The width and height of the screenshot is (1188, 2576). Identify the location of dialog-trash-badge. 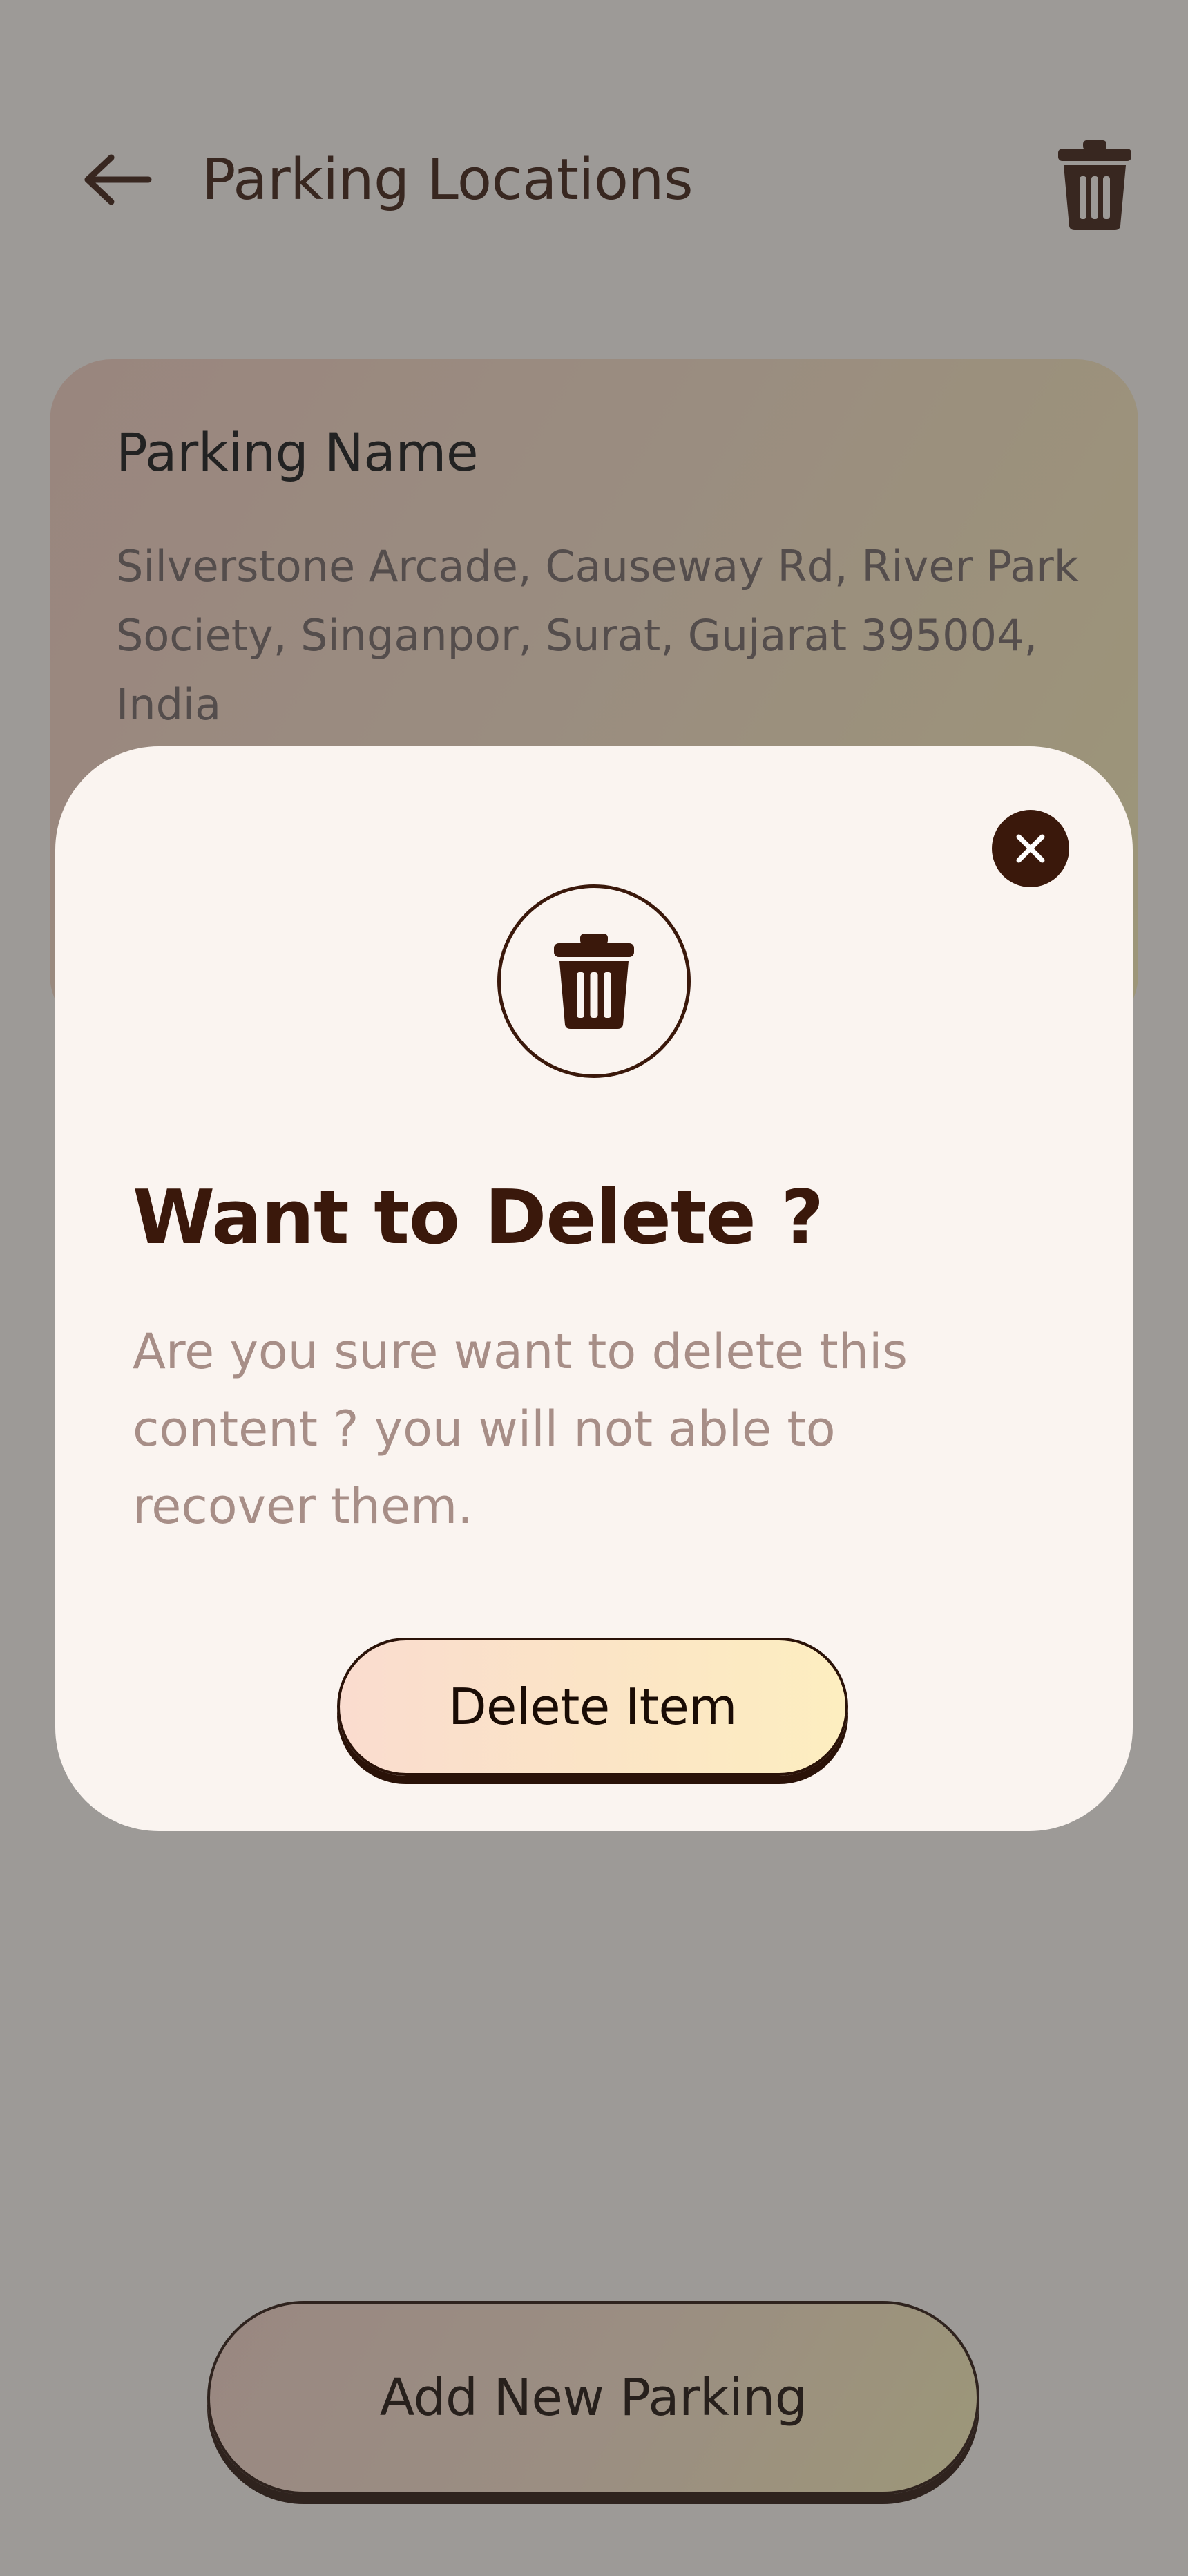
(594, 981).